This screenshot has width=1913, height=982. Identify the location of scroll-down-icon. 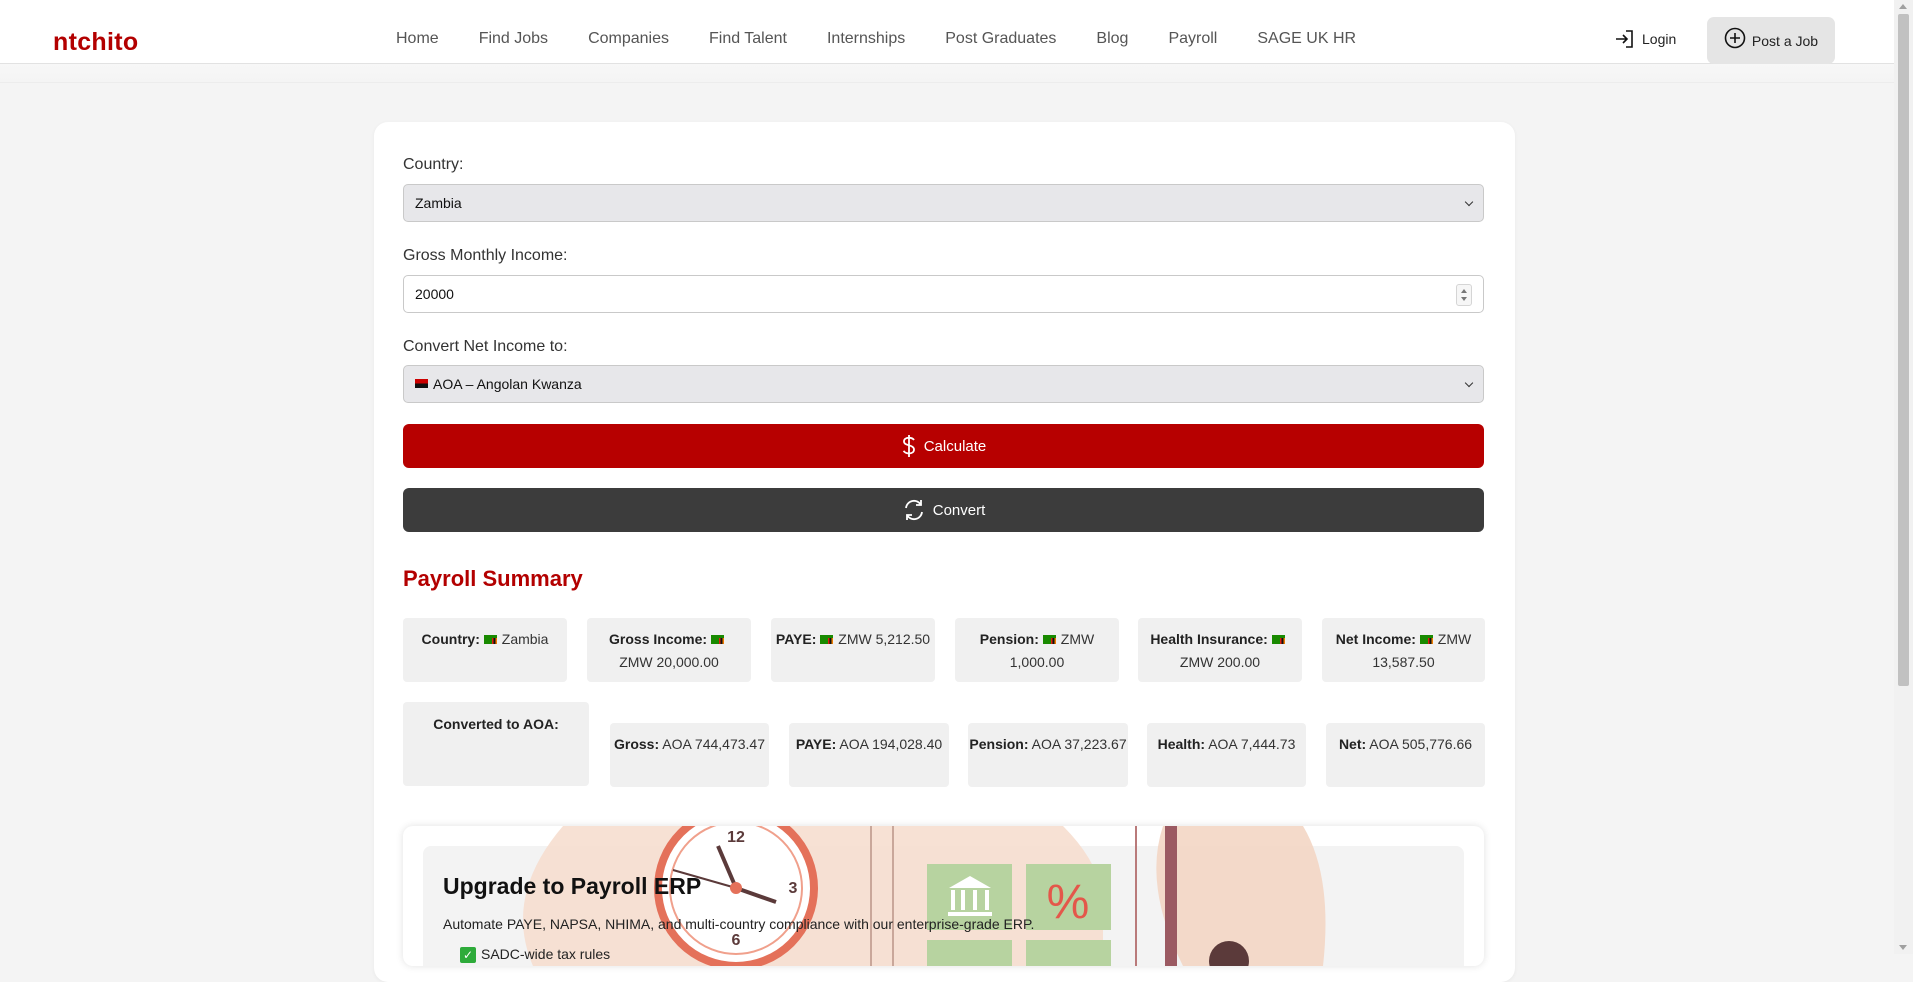
(1903, 947).